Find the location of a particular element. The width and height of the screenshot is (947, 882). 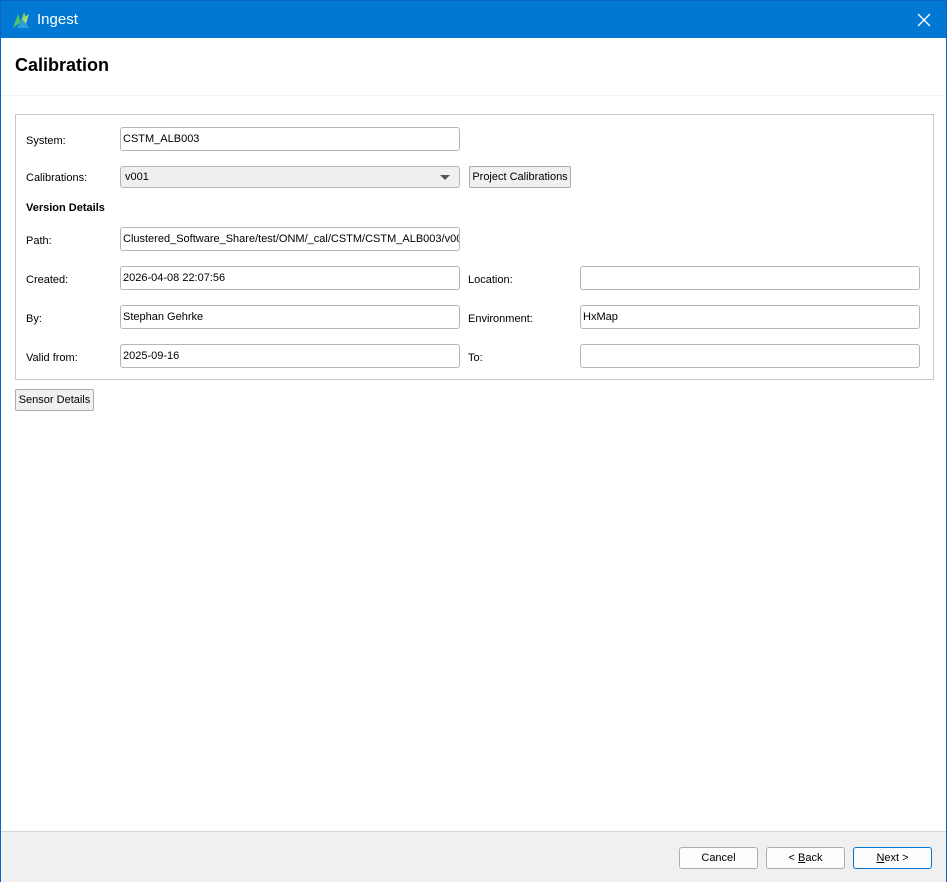

back-button: < Back is located at coordinates (805, 858).